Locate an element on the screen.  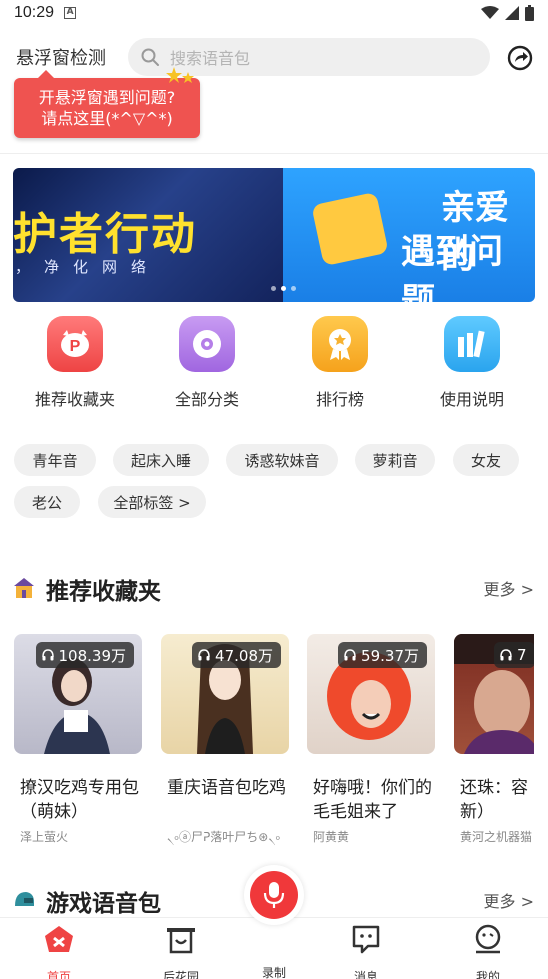
banner-headline: 护者行动 is located at coordinates (105, 234).